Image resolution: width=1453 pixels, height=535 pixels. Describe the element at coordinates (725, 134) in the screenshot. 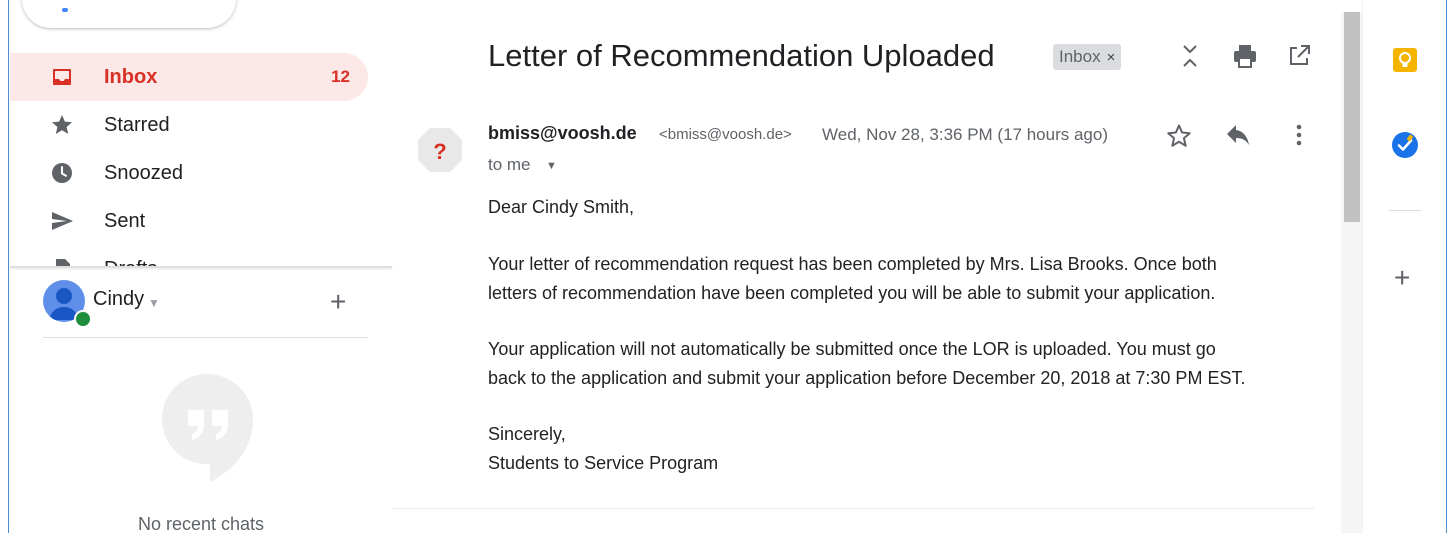

I see `sender-email: <bmiss@voosh.de>` at that location.